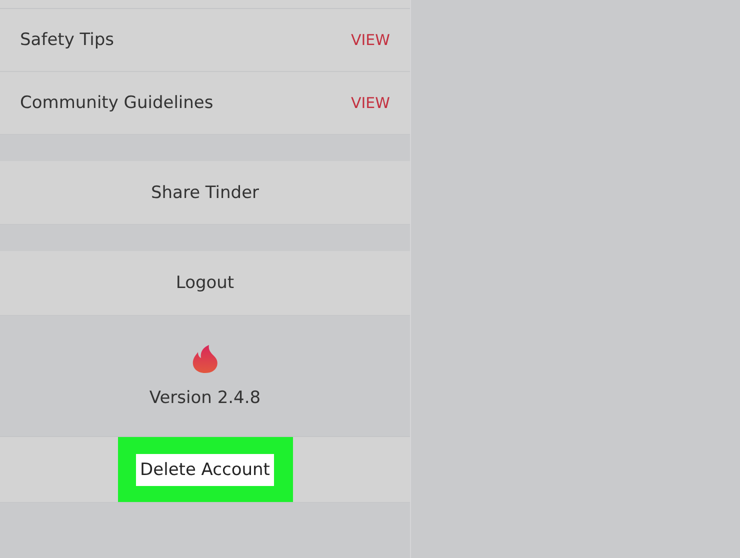 The height and width of the screenshot is (558, 740). What do you see at coordinates (205, 192) in the screenshot?
I see `share-button: Share Tinder` at bounding box center [205, 192].